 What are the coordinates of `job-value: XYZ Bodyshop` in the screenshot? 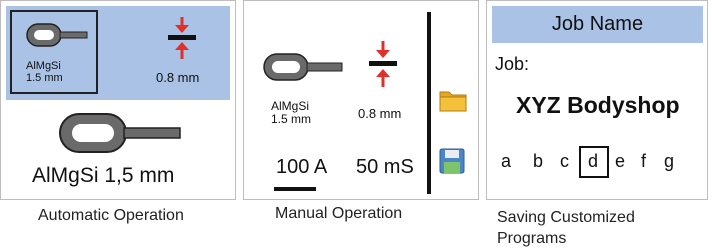 It's located at (598, 105).